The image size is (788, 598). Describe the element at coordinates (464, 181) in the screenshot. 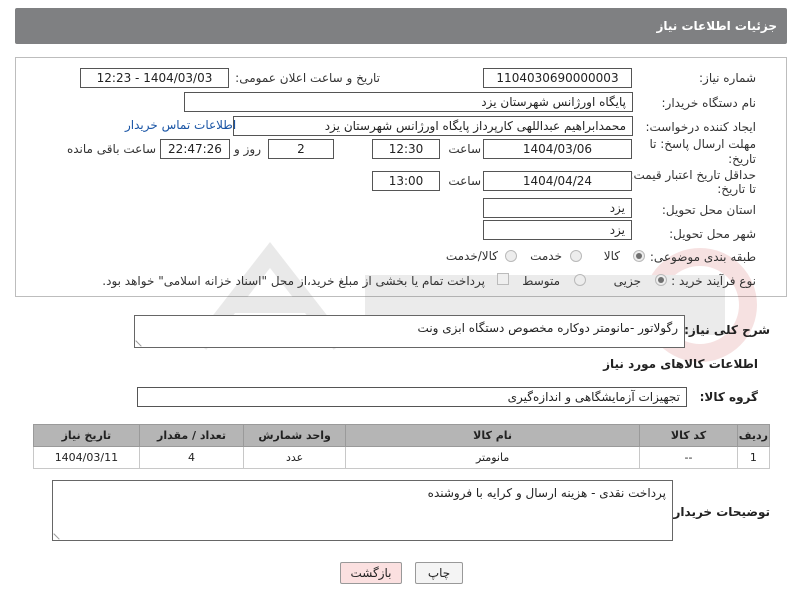

I see `validity-time-label: ساعت` at that location.